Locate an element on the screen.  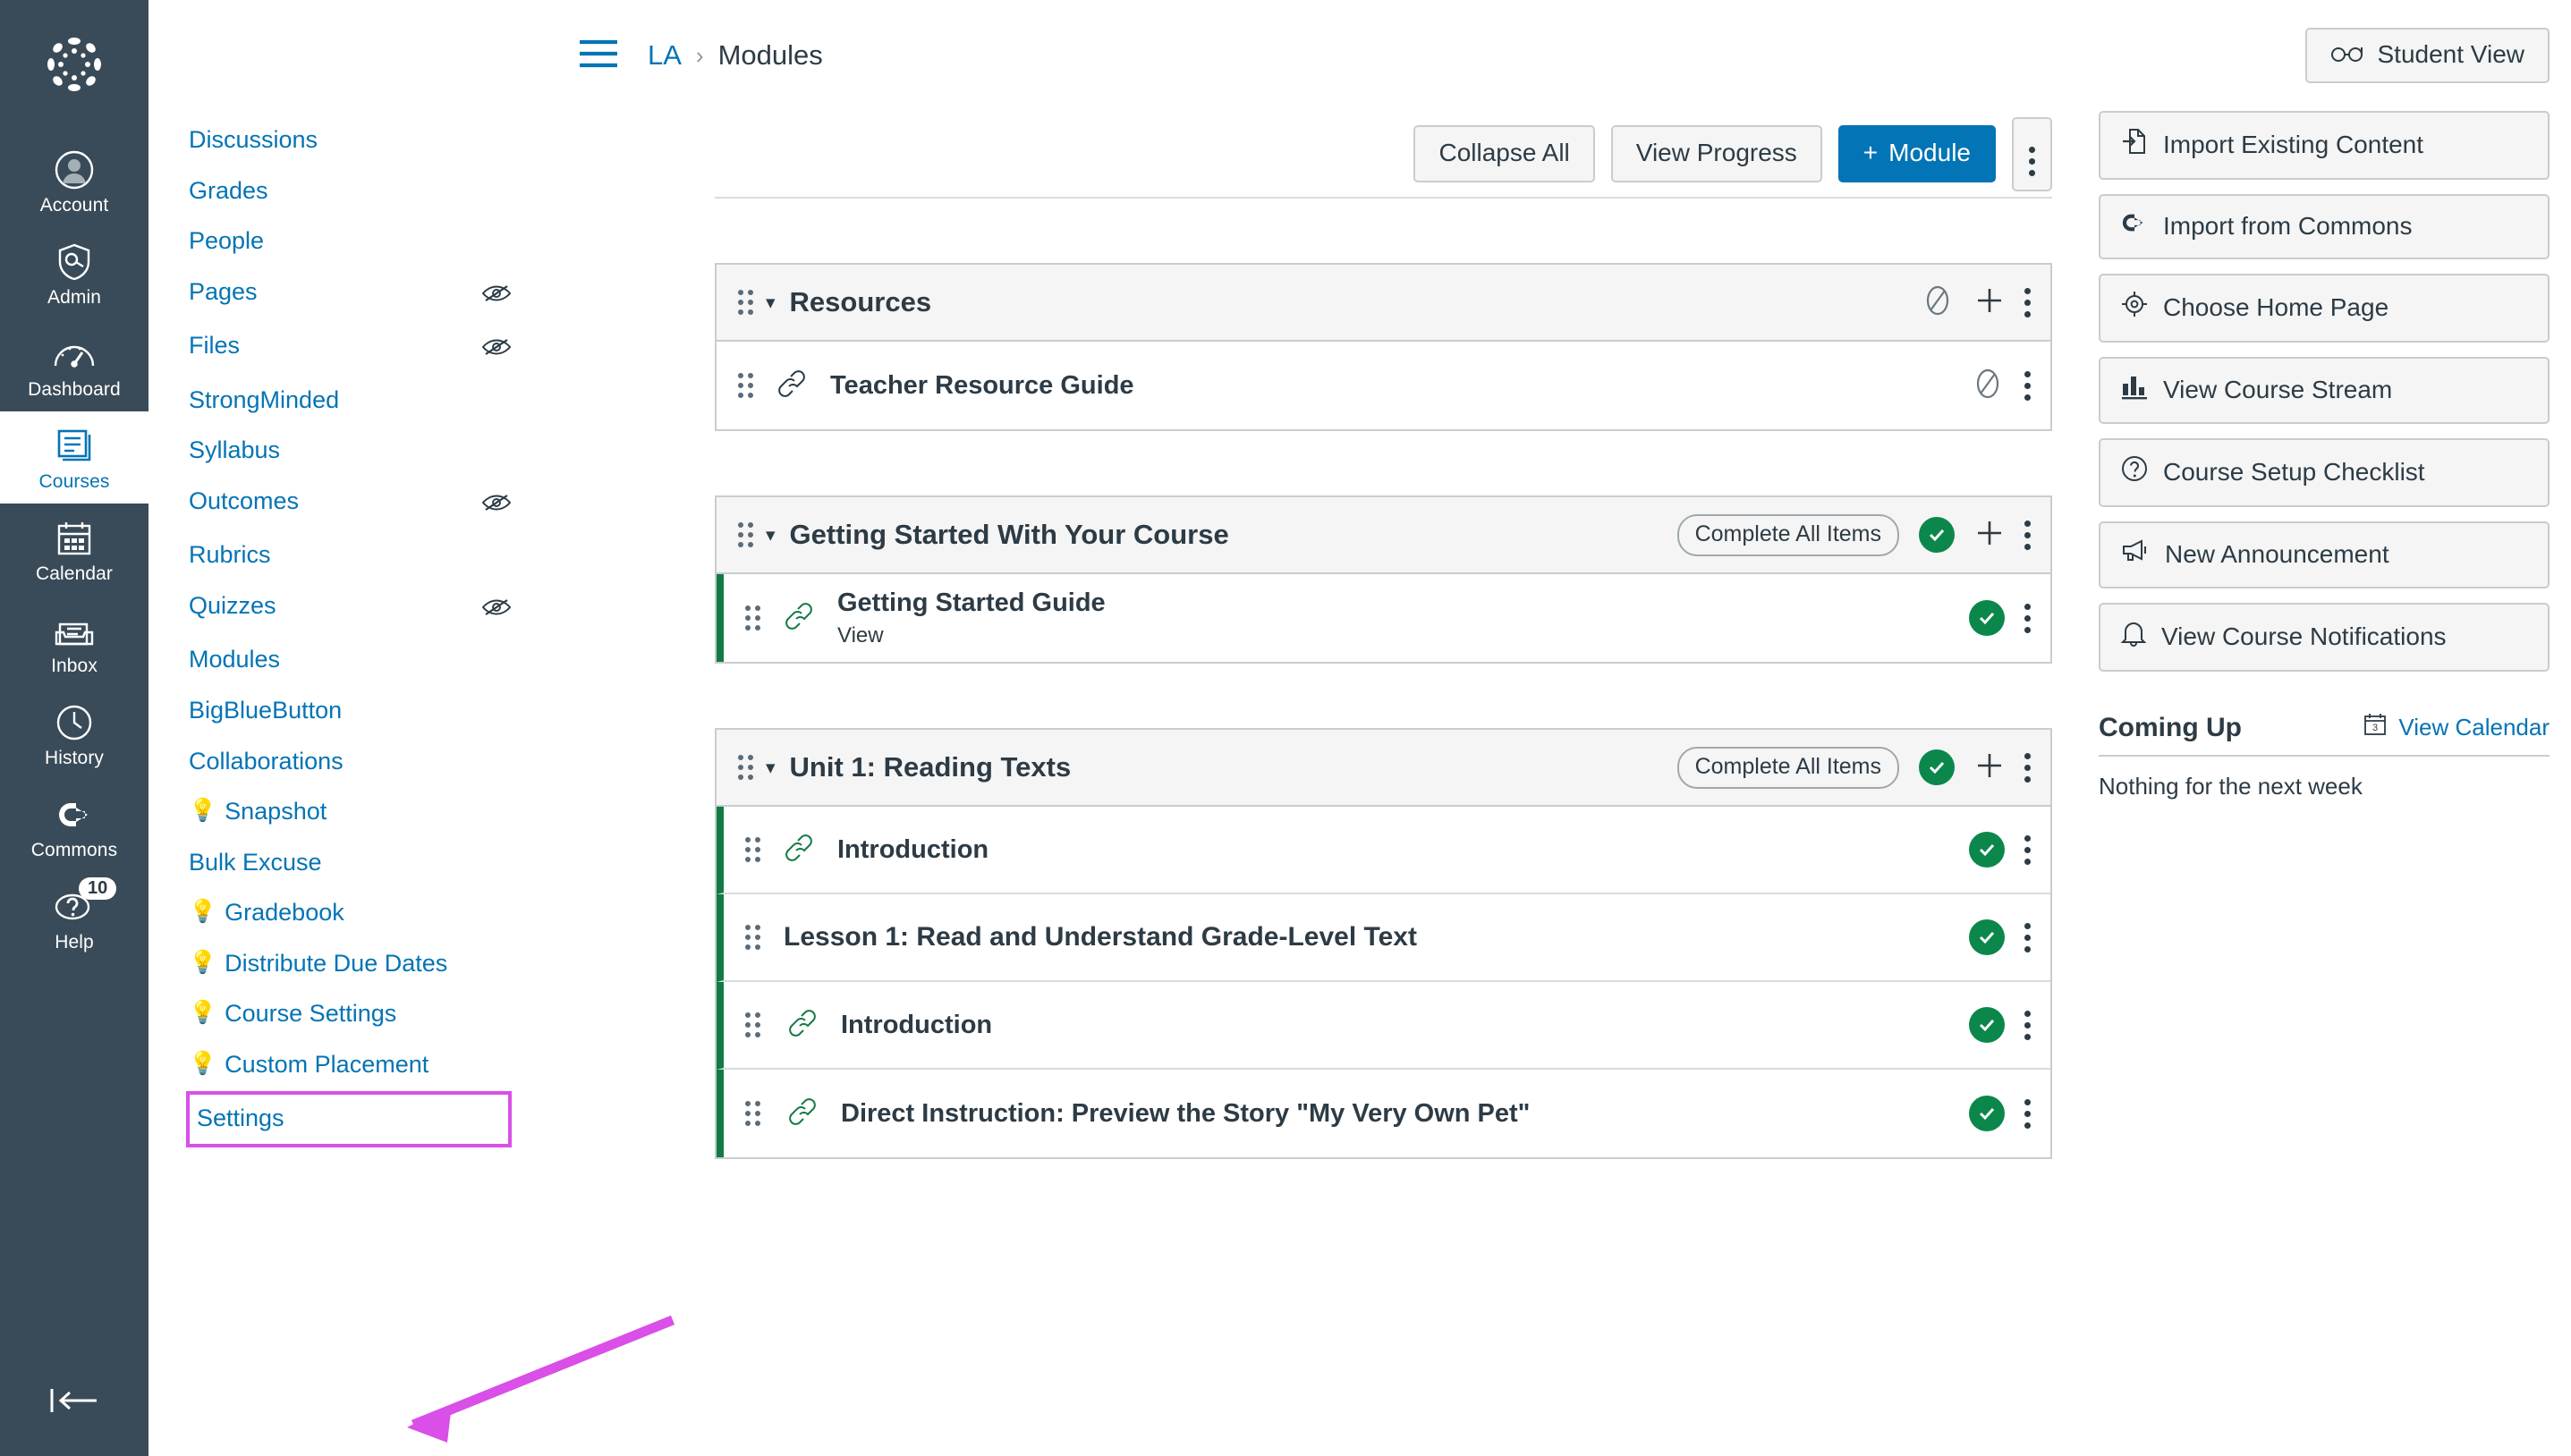
course-nav-item-syllabus: Syllabus is located at coordinates (350, 450).